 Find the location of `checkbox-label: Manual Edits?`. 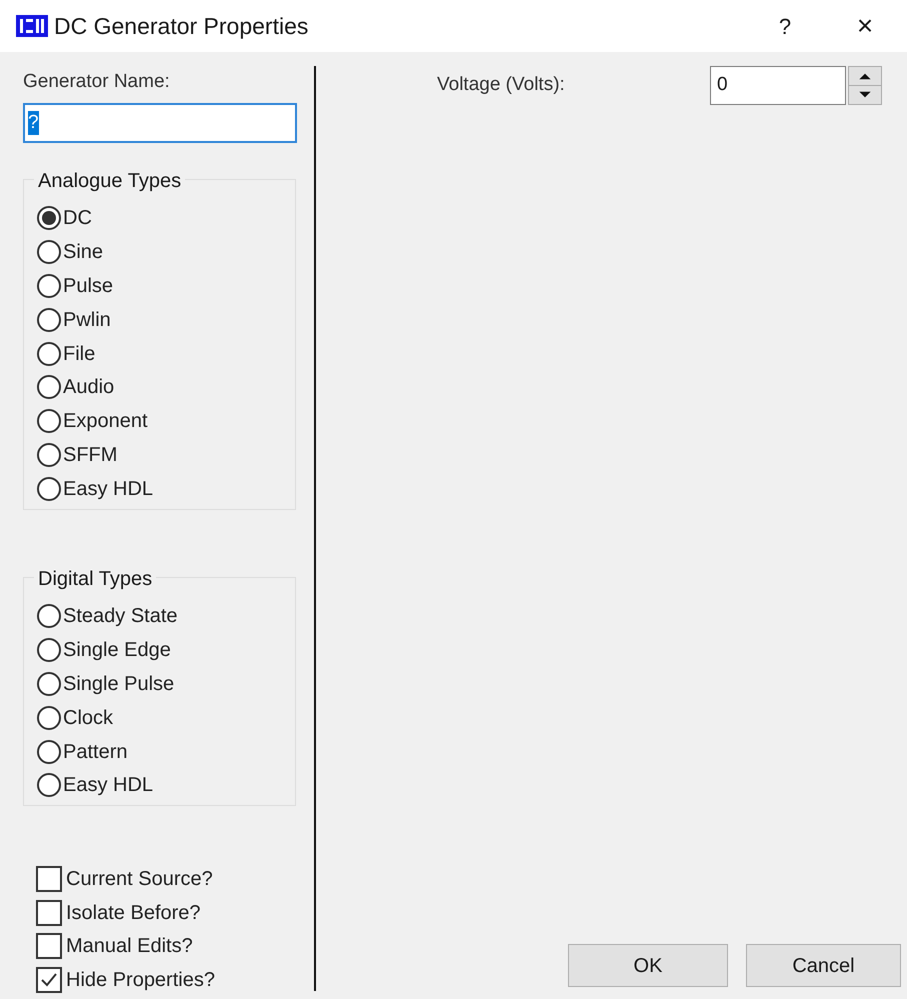

checkbox-label: Manual Edits? is located at coordinates (129, 947).